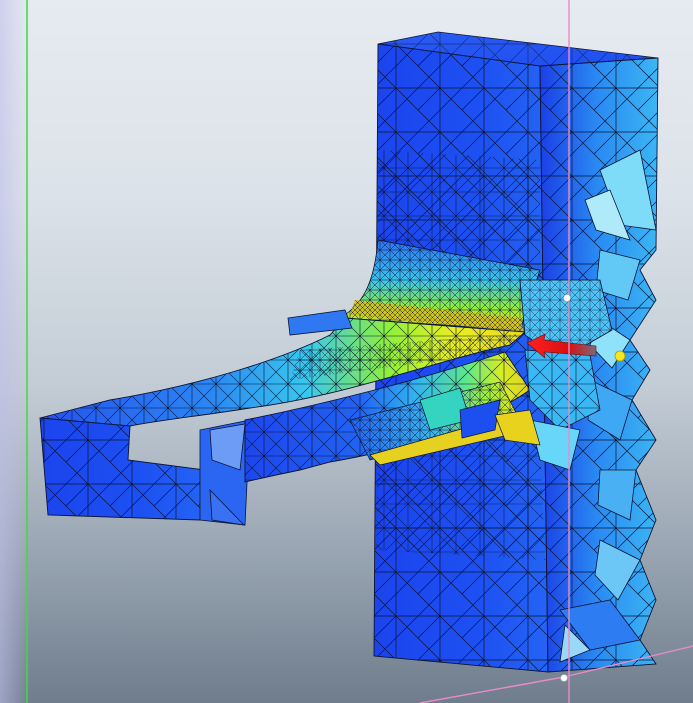 Image resolution: width=693 pixels, height=703 pixels. What do you see at coordinates (620, 356) in the screenshot?
I see `yellow-dot-icon` at bounding box center [620, 356].